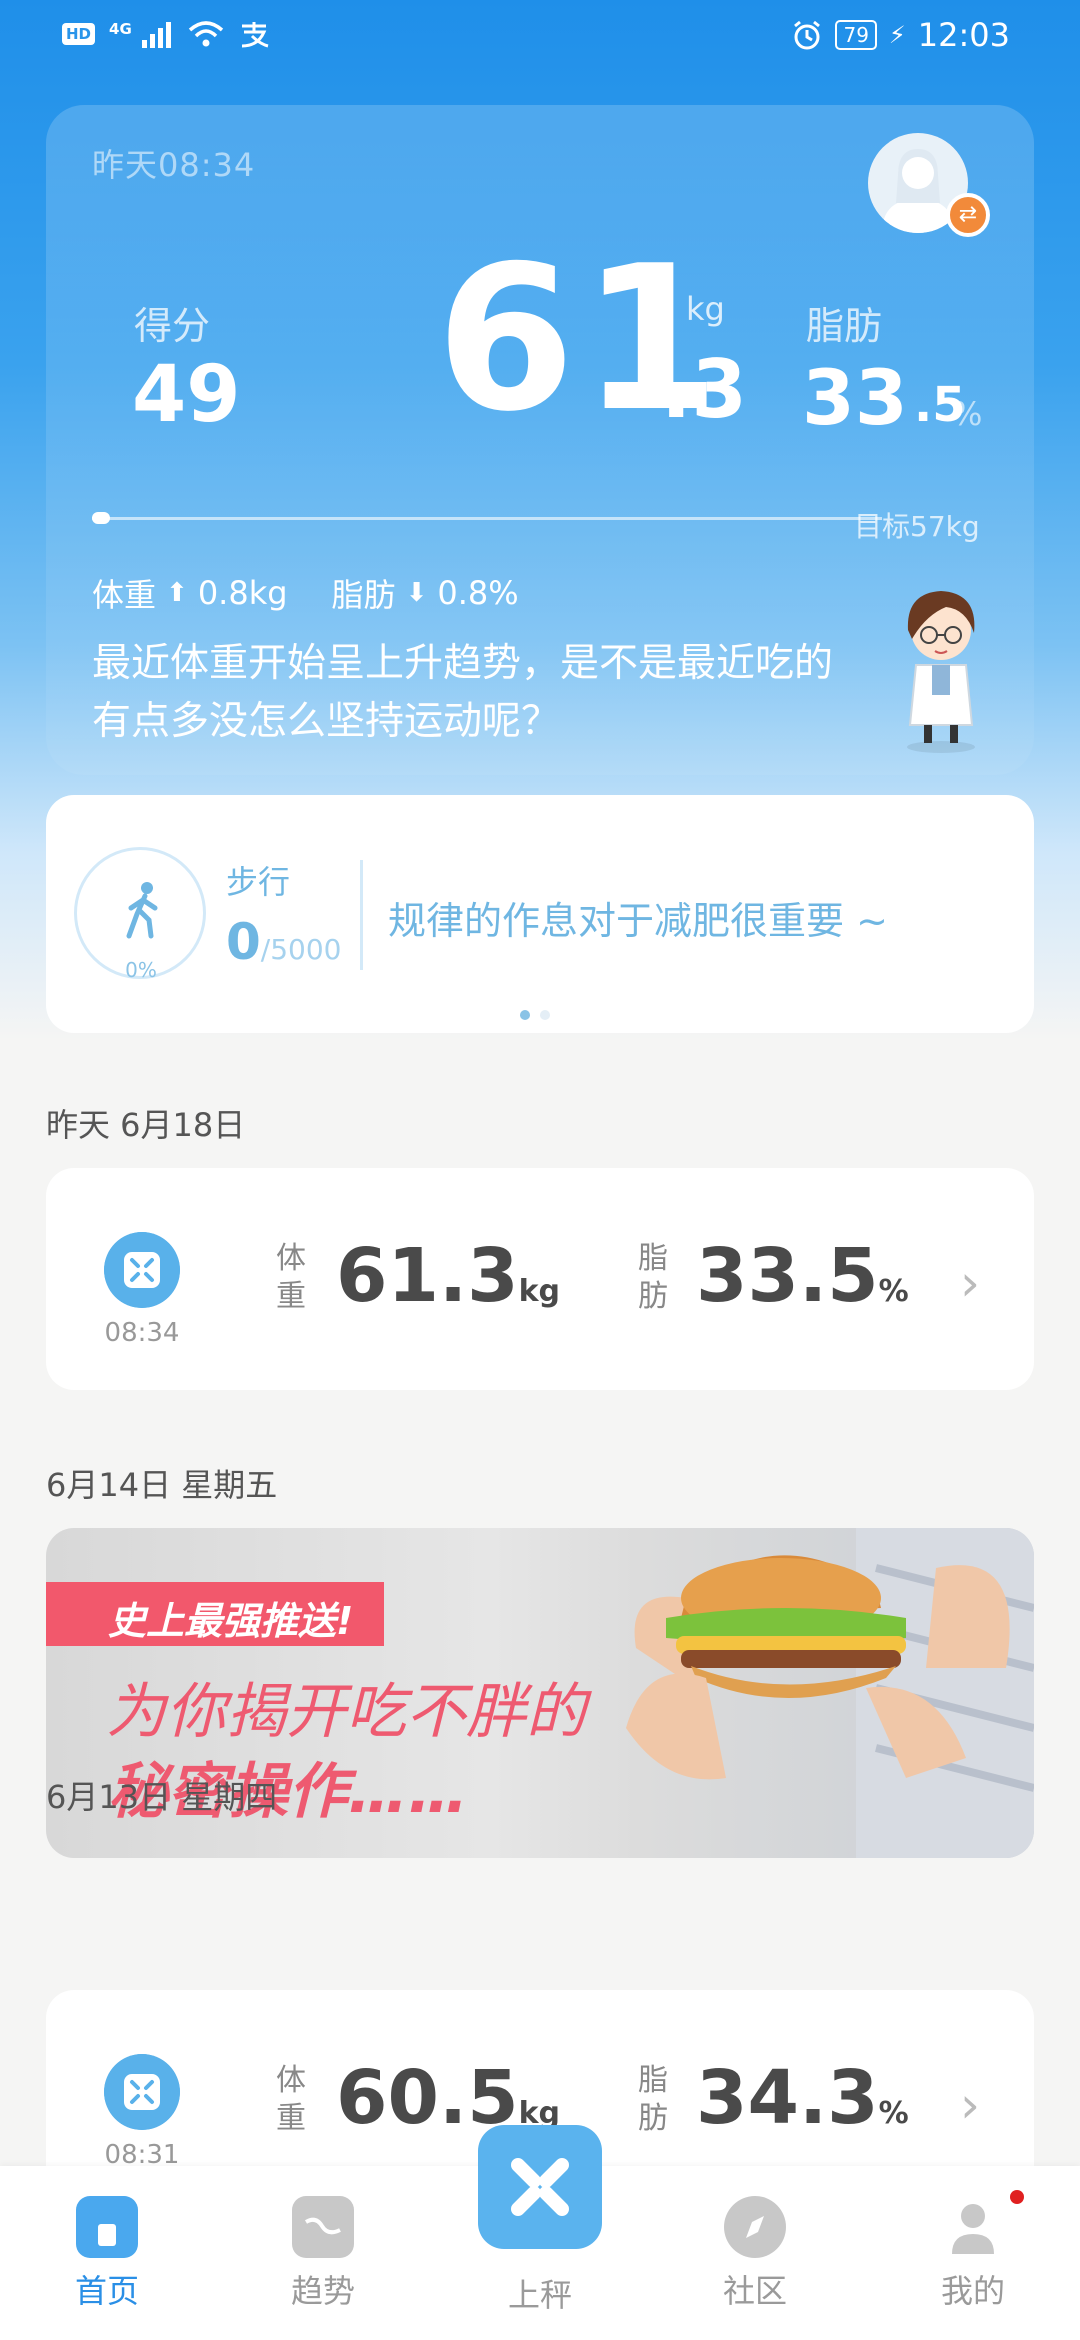 This screenshot has width=1080, height=2340. I want to click on fat-integer: 33, so click(855, 397).